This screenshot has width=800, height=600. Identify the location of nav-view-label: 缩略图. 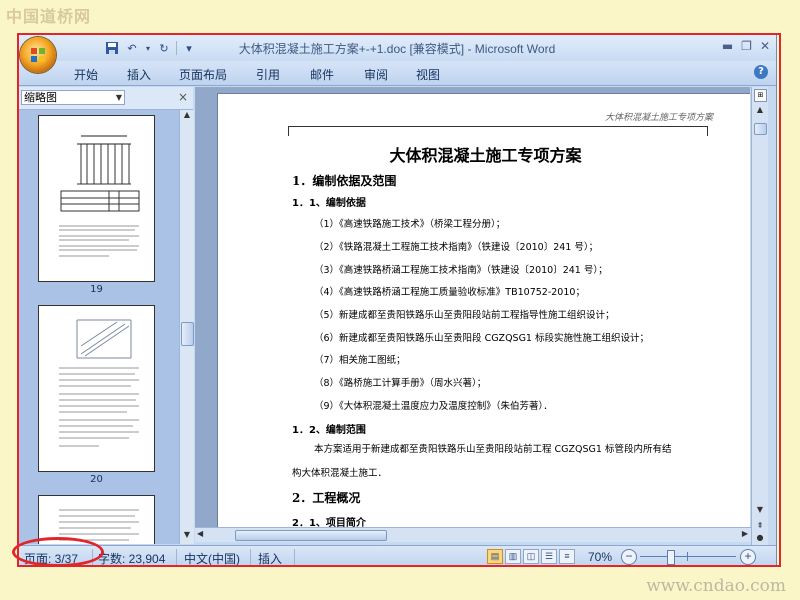
(40, 97).